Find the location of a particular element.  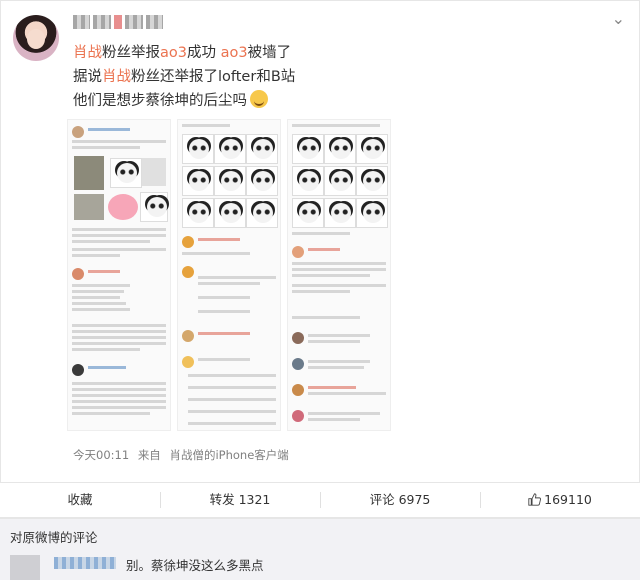

thumbs-up-icon is located at coordinates (535, 499).